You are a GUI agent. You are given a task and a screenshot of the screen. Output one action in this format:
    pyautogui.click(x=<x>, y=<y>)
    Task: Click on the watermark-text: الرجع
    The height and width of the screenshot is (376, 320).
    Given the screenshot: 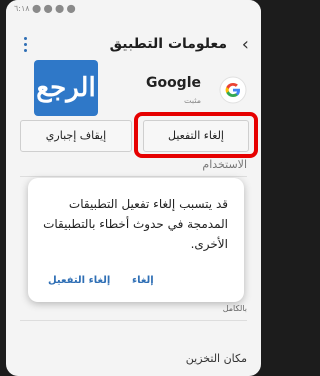 What is the action you would take?
    pyautogui.click(x=66, y=88)
    